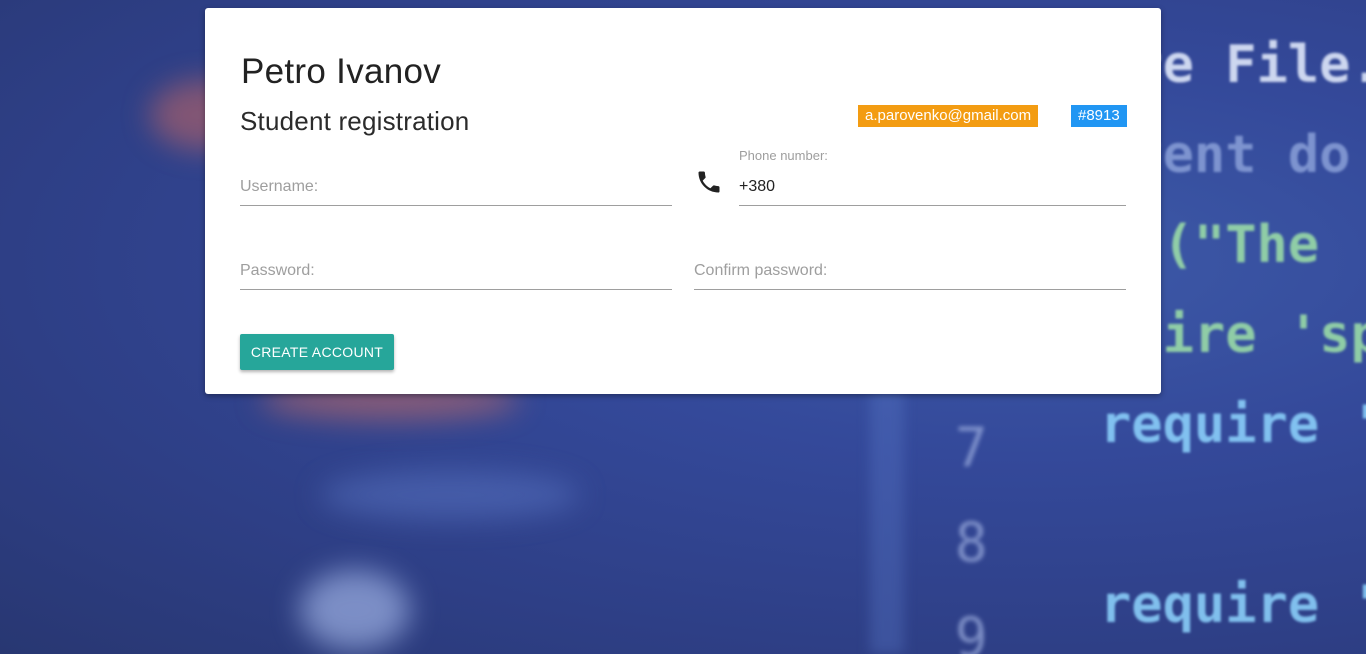 This screenshot has width=1366, height=654. I want to click on phone-input, so click(932, 185).